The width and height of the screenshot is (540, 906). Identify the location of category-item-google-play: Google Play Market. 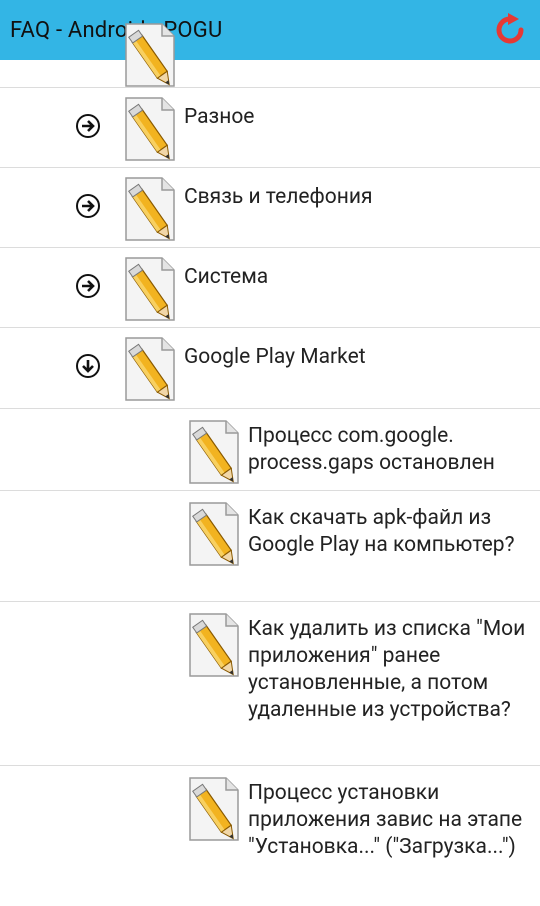
(270, 368).